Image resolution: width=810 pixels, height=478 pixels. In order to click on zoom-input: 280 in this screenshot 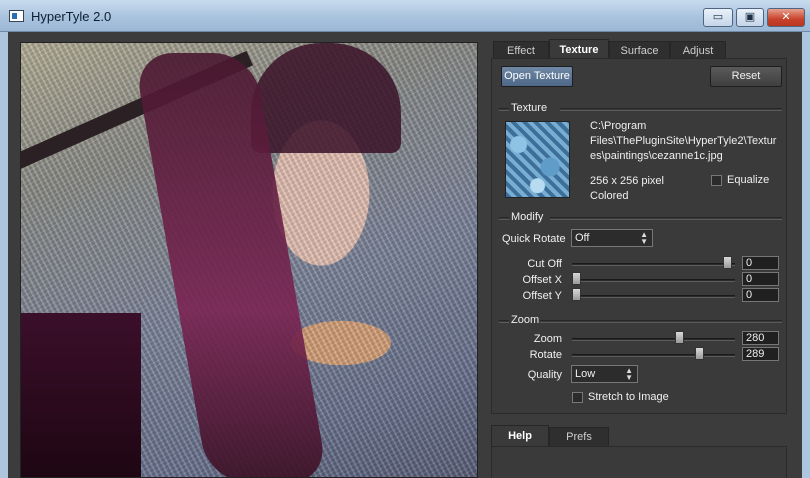, I will do `click(760, 338)`.